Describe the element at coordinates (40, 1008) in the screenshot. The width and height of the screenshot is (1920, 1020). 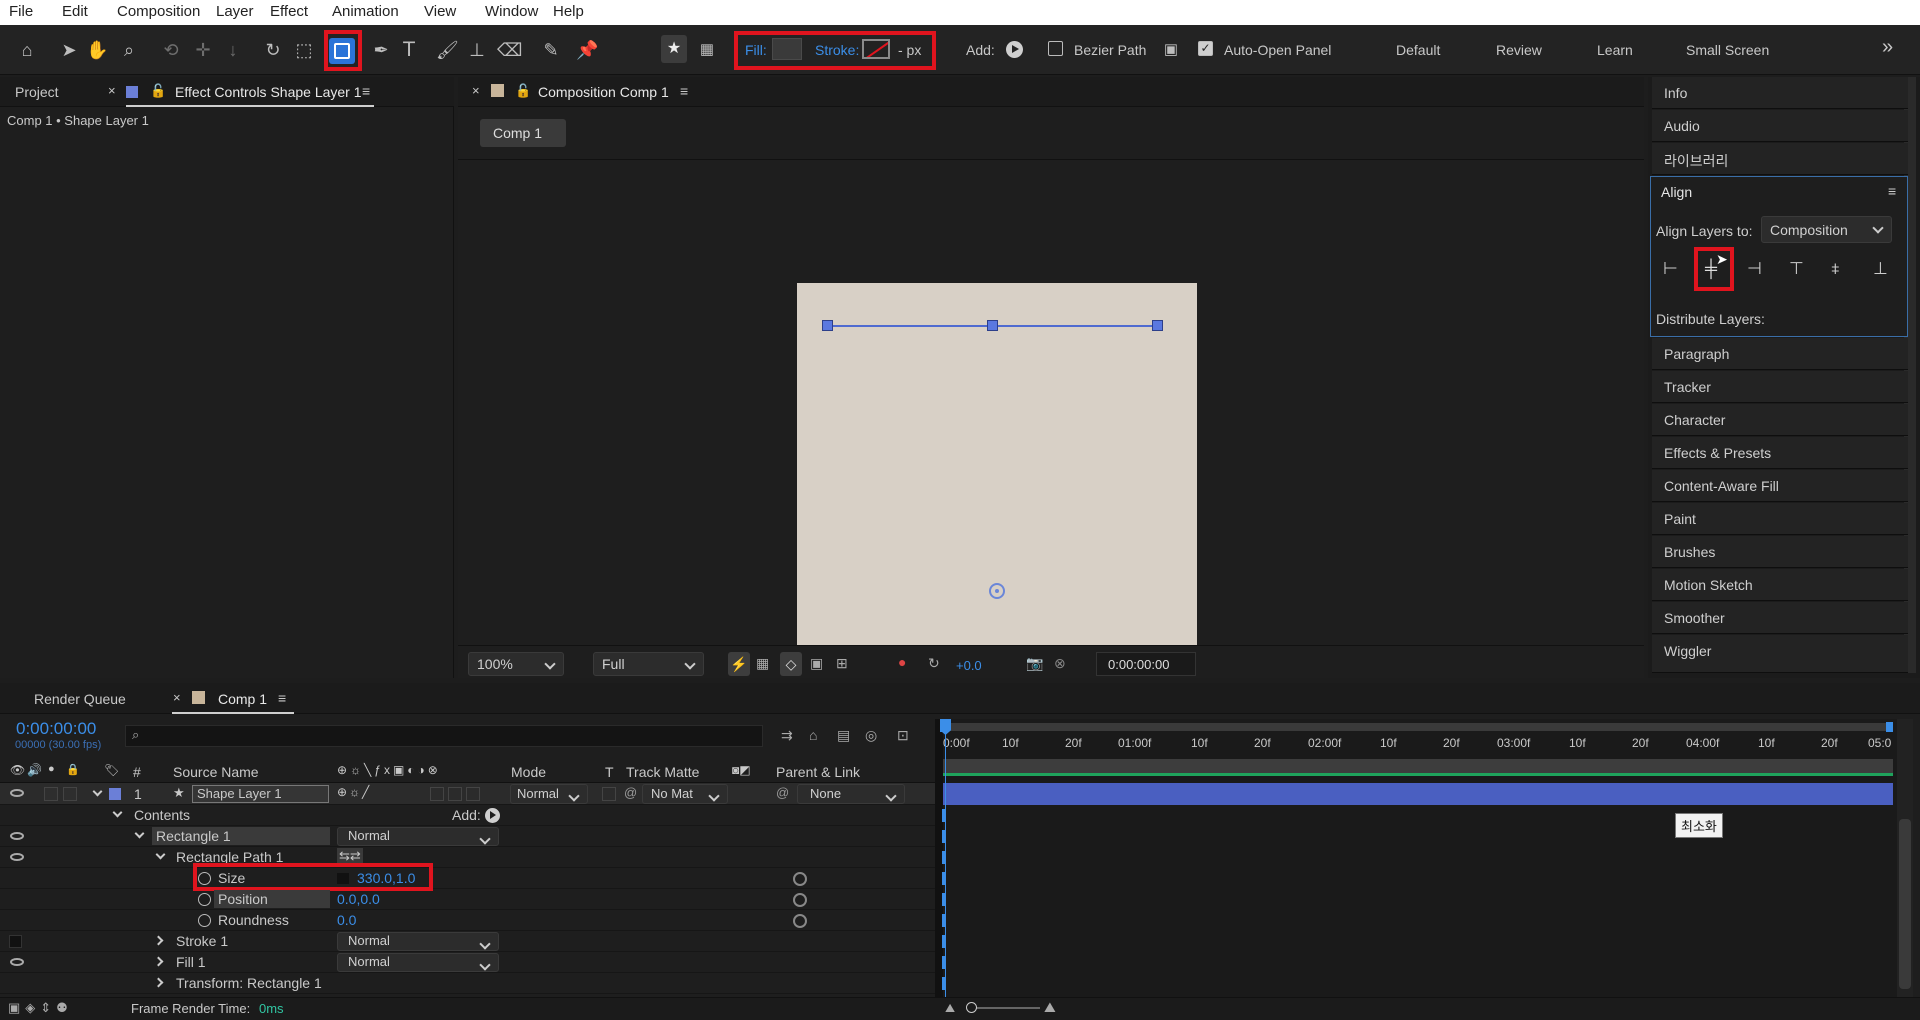
I see `timeline-footer-icons: ▣◈⇕⚉` at that location.